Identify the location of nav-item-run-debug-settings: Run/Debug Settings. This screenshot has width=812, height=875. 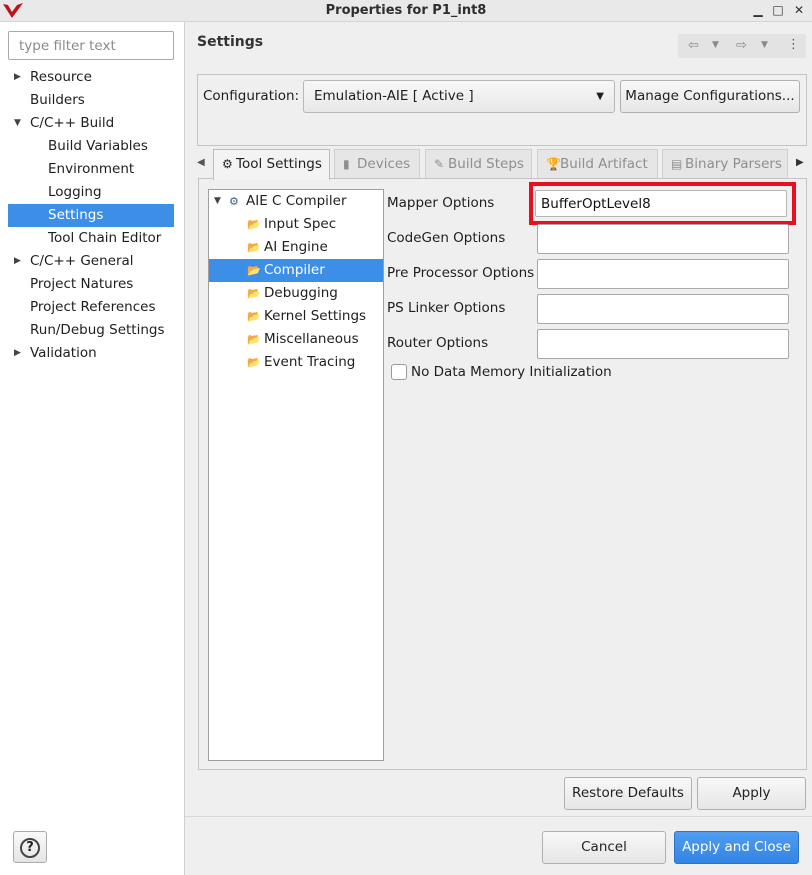
(91, 330).